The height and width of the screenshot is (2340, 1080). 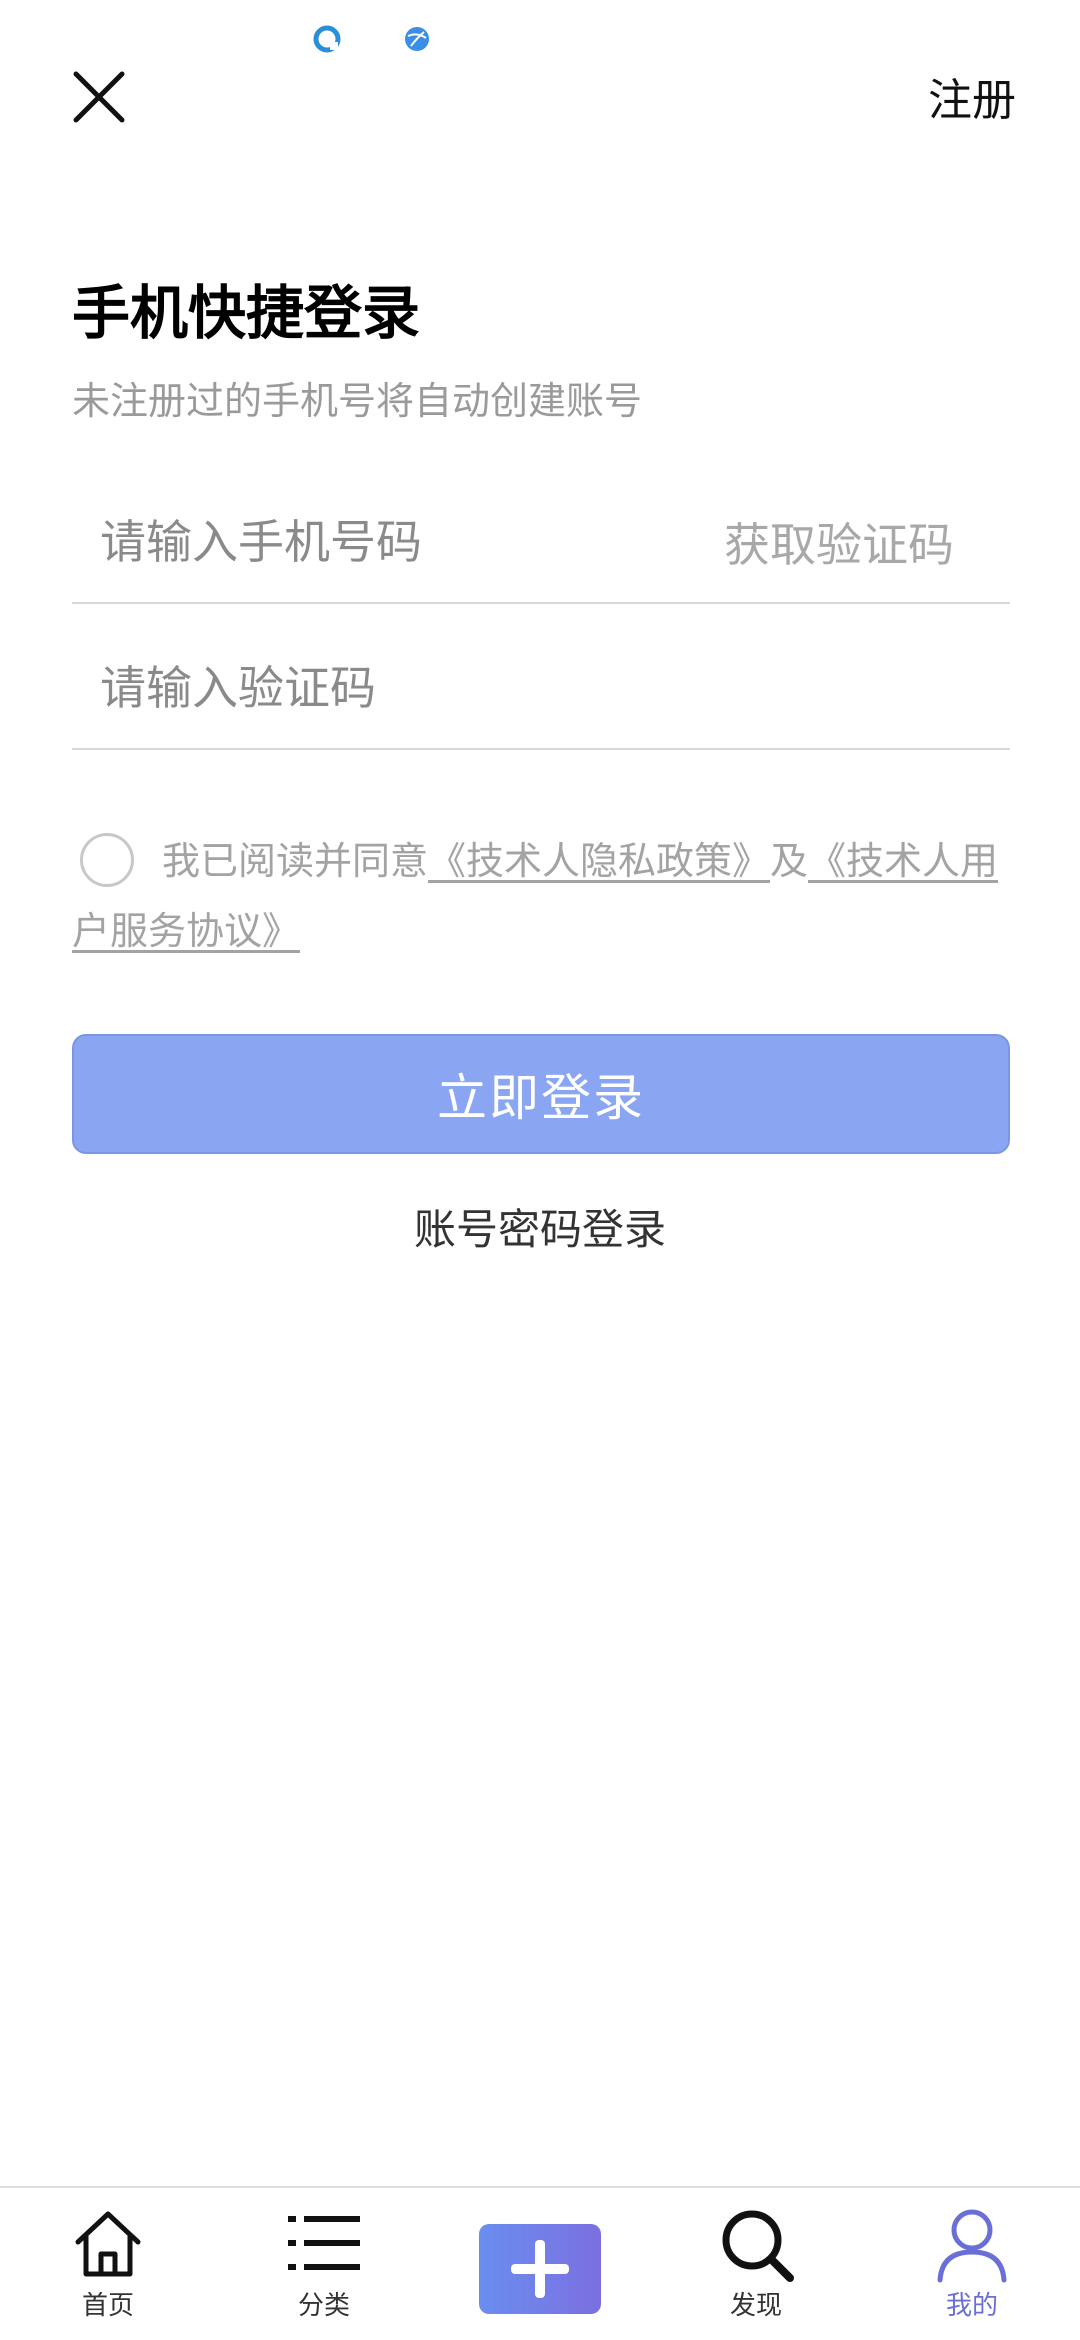 I want to click on nav-label-home: 首页, so click(x=107, y=2306).